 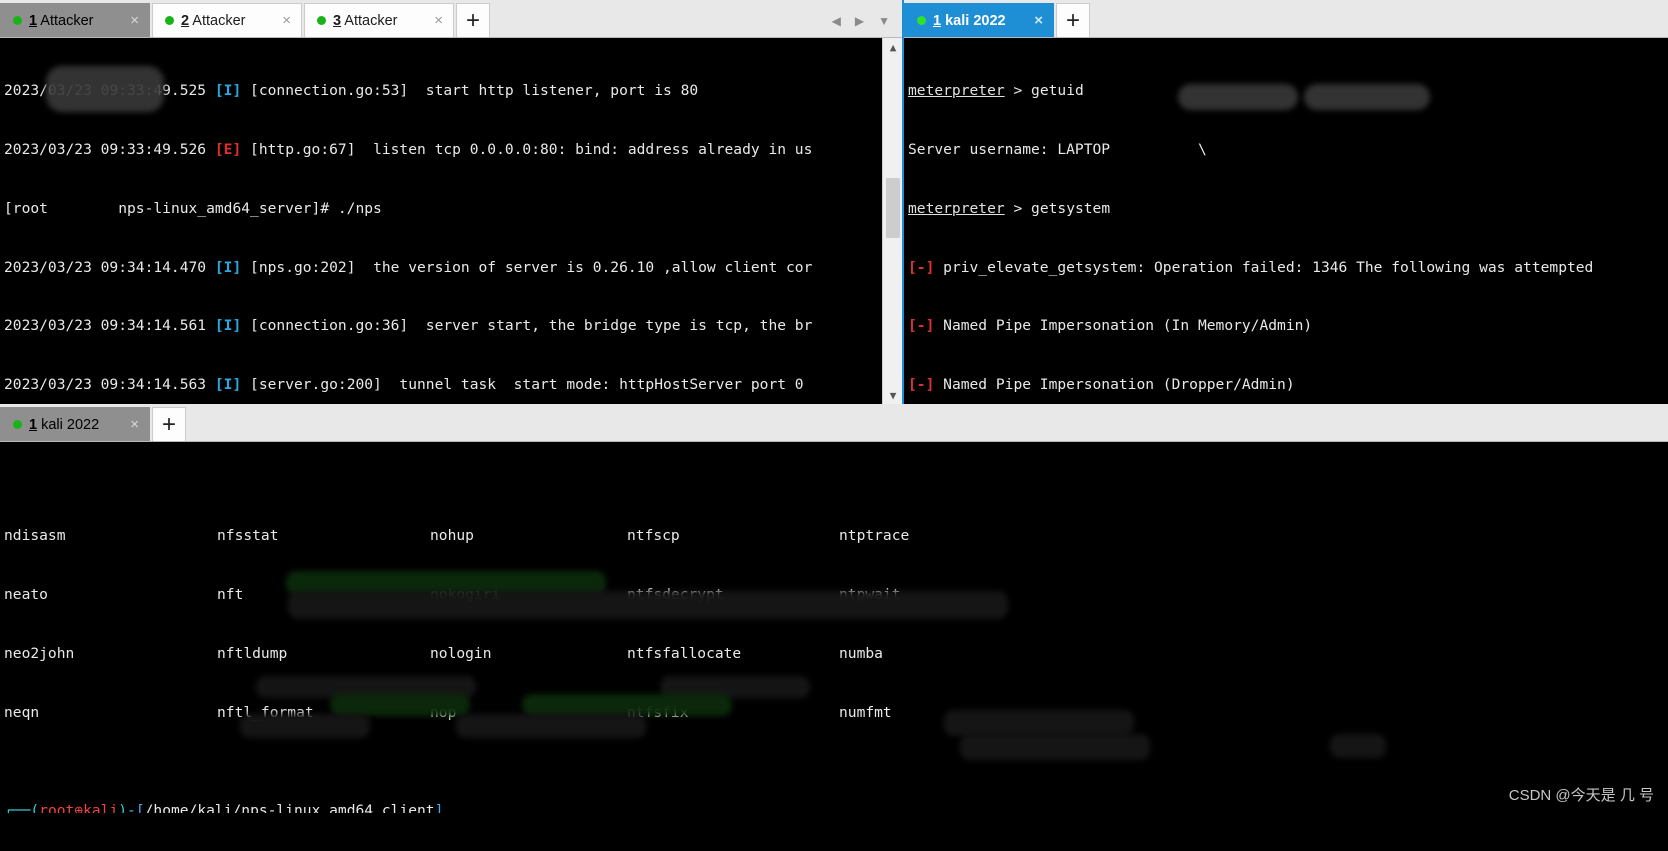 What do you see at coordinates (1057, 149) in the screenshot?
I see `server-username-line: Server username: LAPTOP \` at bounding box center [1057, 149].